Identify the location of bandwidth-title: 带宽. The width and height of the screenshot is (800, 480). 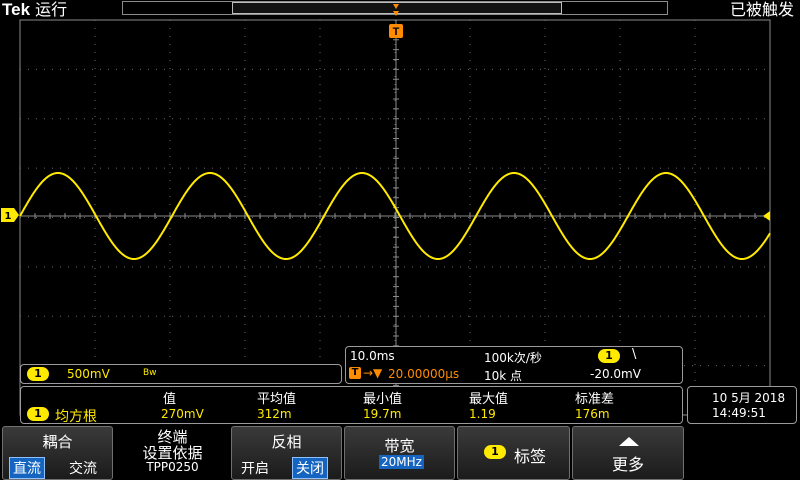
(399, 446).